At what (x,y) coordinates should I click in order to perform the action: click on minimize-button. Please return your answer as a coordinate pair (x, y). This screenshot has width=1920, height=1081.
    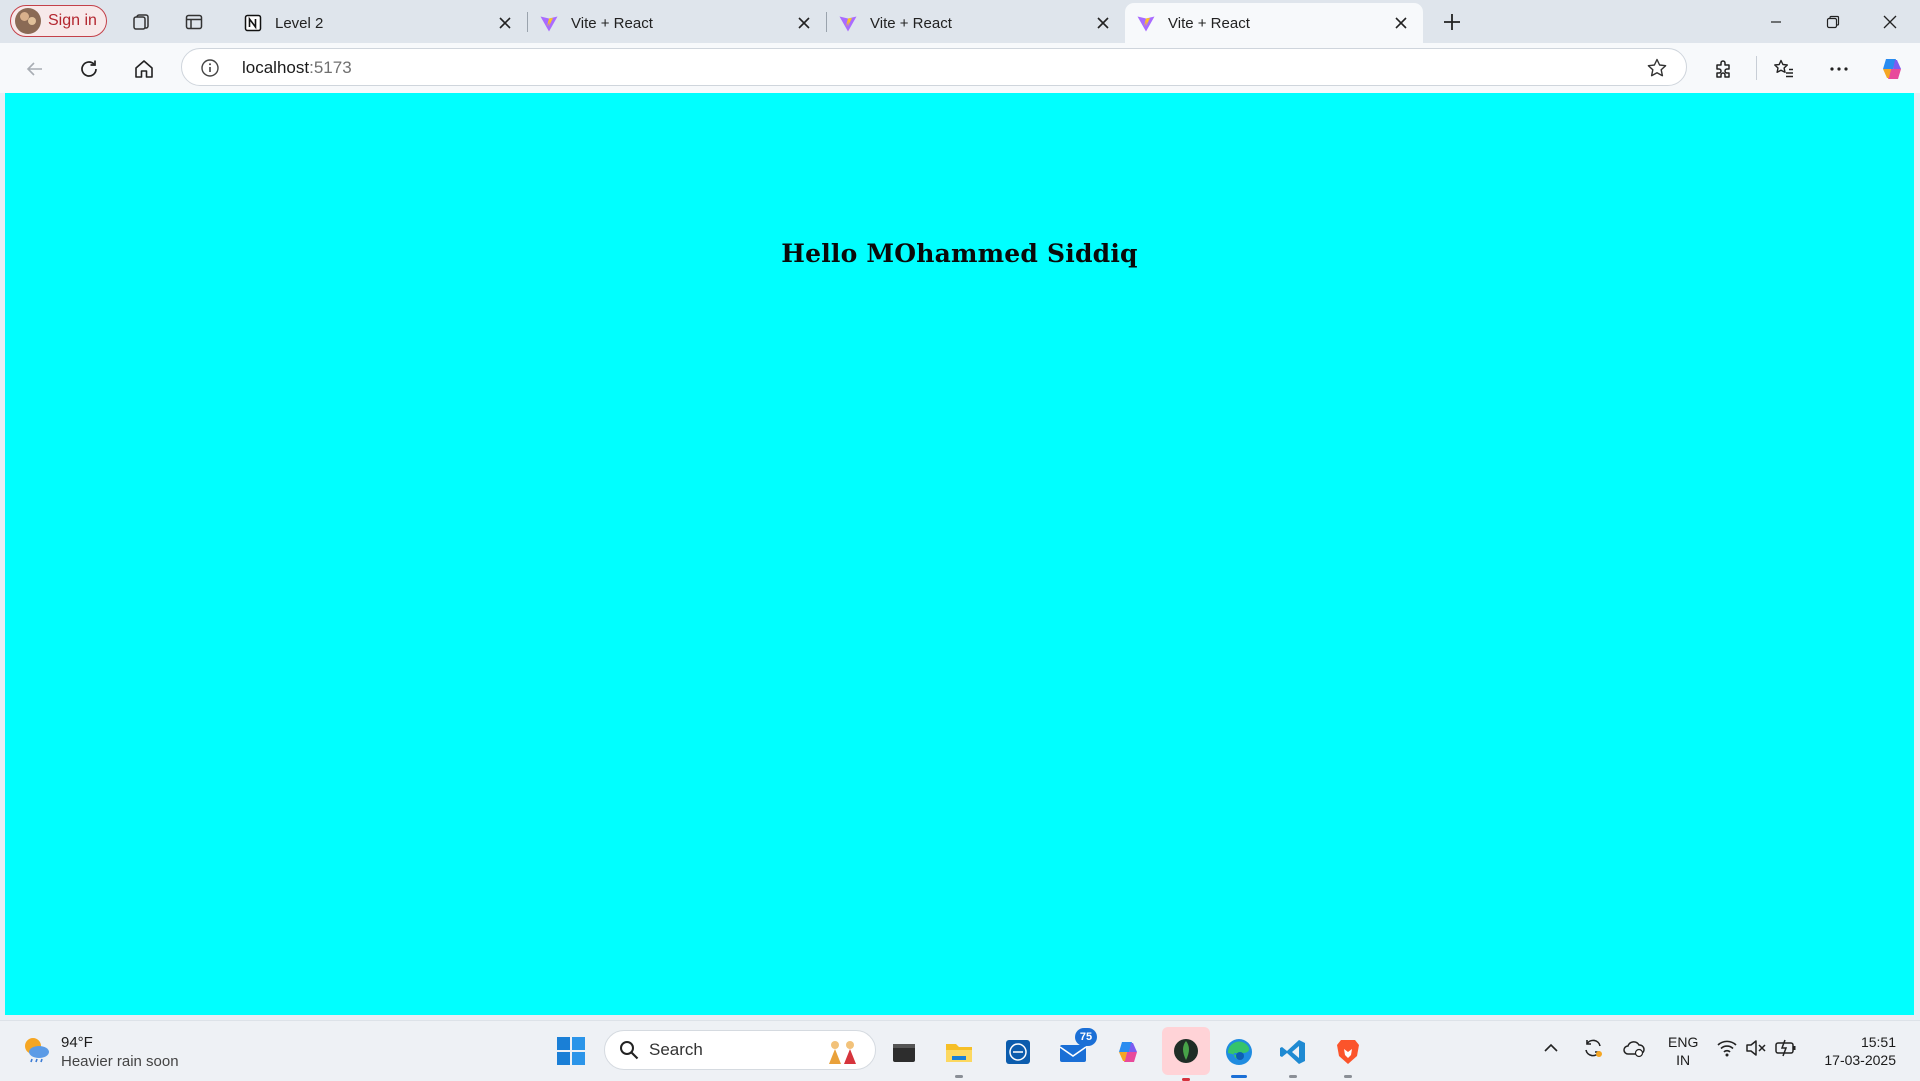
    Looking at the image, I should click on (1776, 21).